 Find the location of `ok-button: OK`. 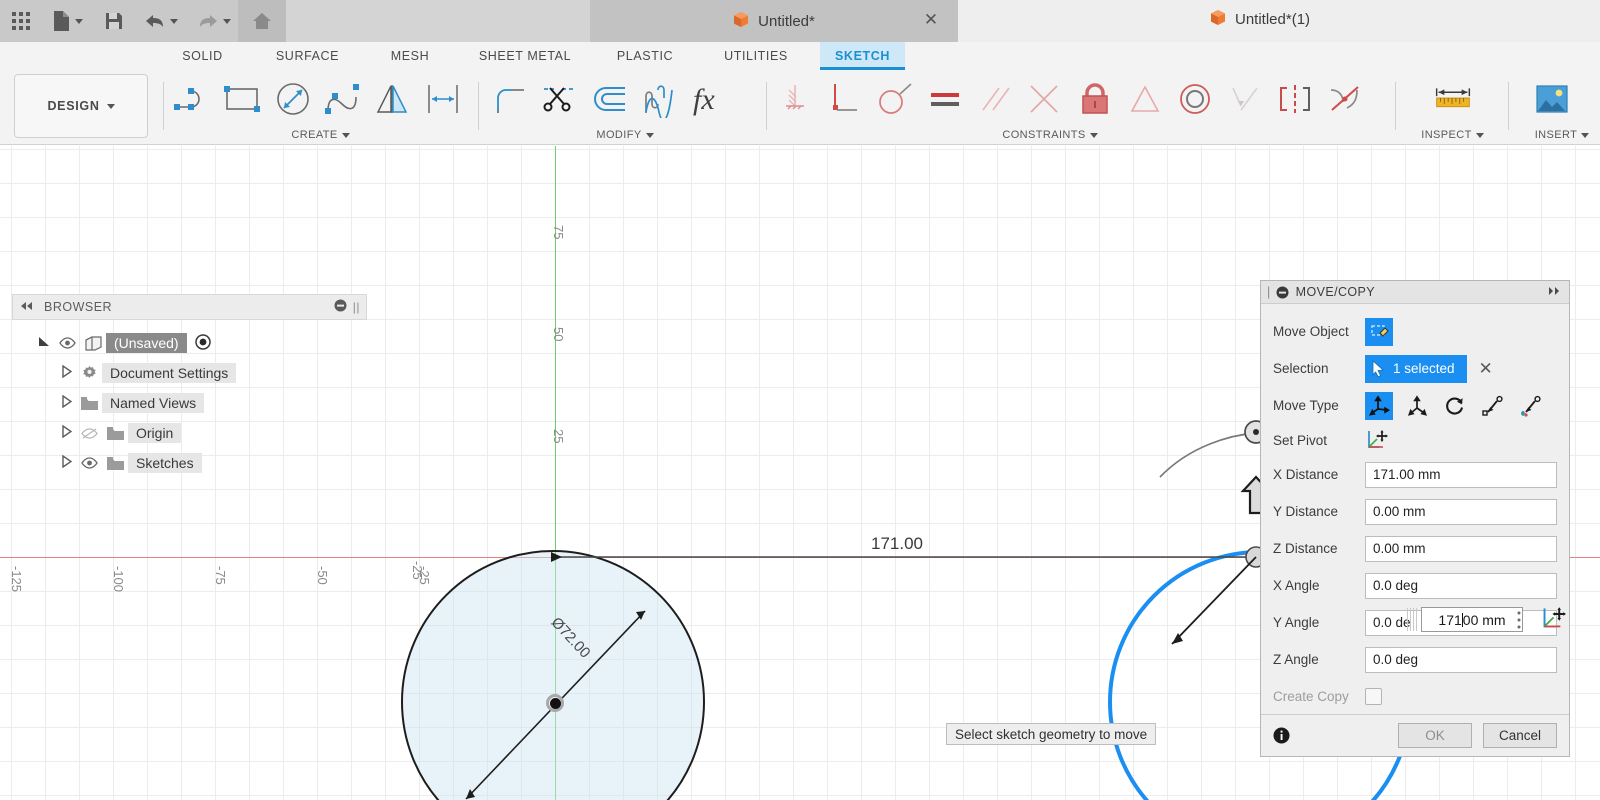

ok-button: OK is located at coordinates (1435, 735).